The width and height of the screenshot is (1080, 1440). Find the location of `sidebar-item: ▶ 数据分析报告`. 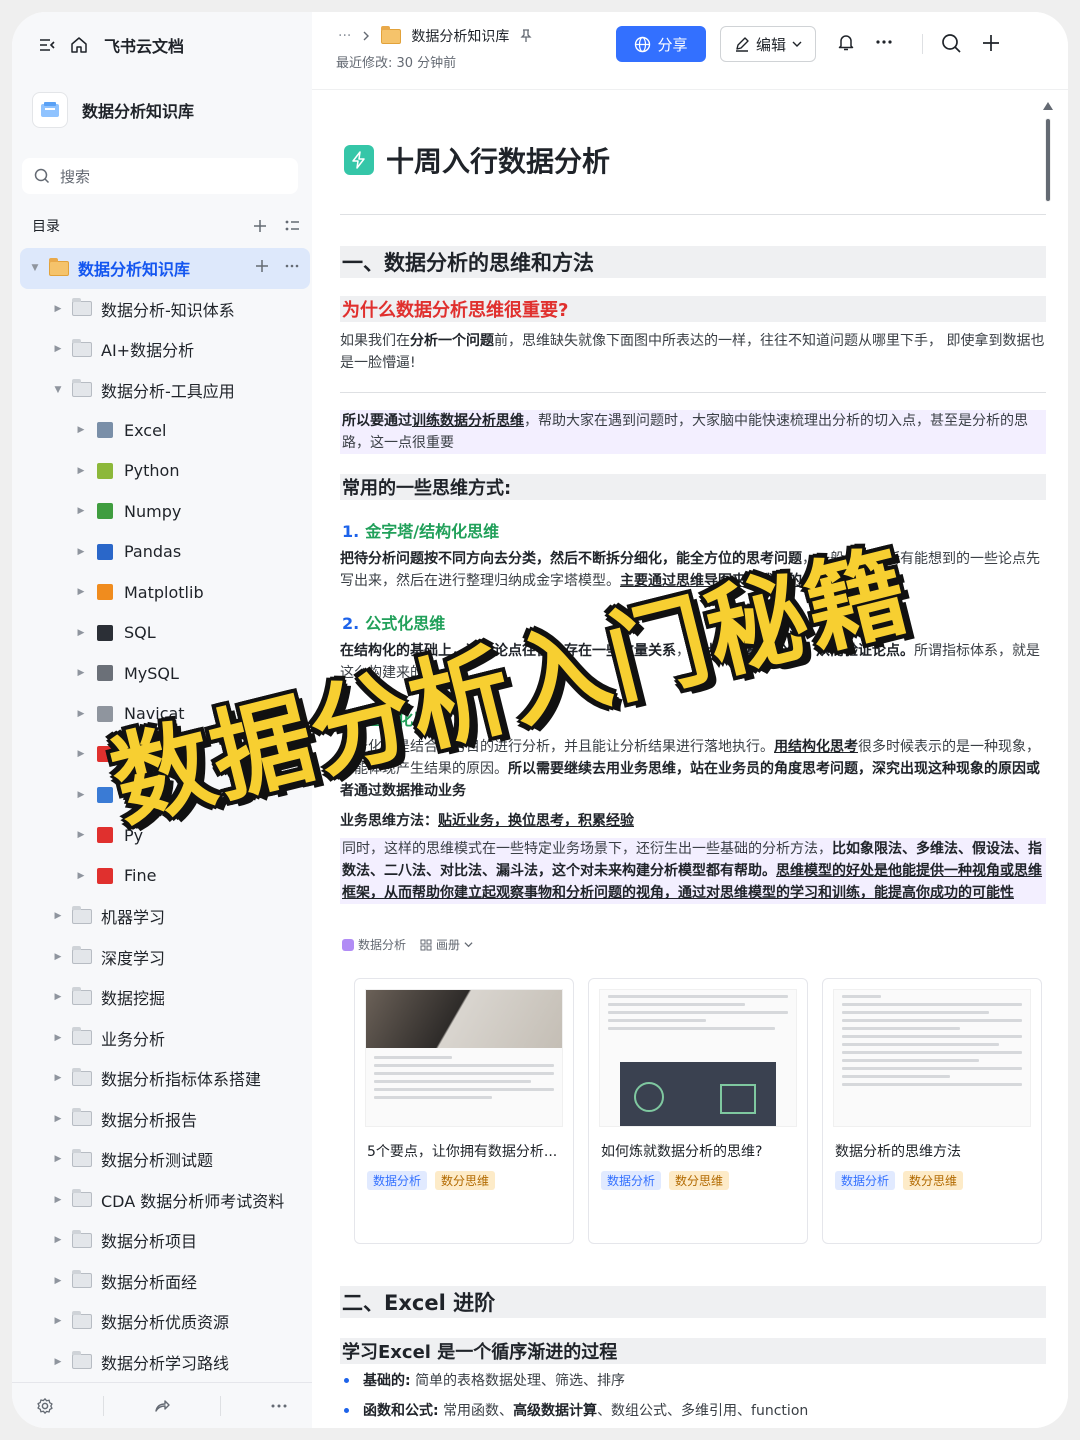

sidebar-item: ▶ 数据分析报告 is located at coordinates (165, 1119).